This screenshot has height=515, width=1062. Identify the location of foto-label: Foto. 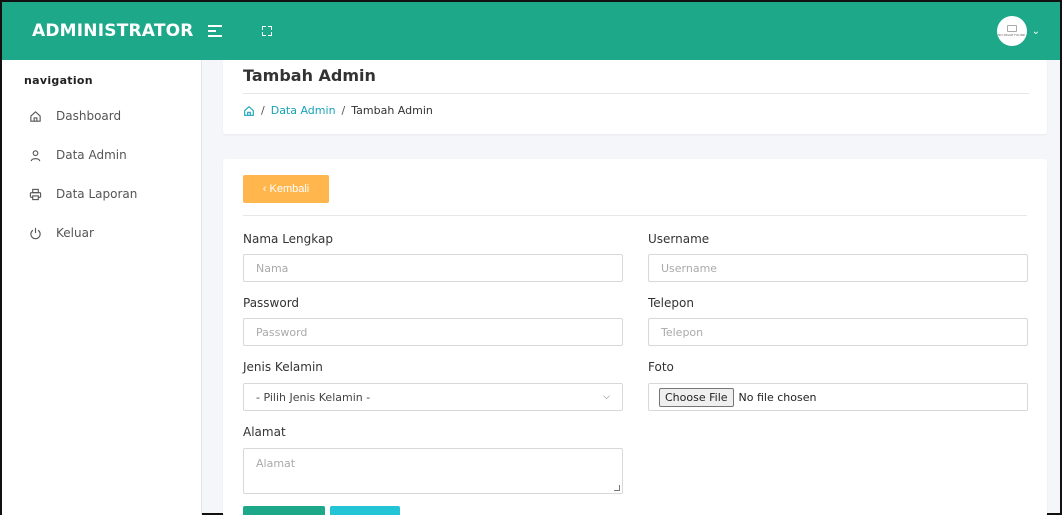
(661, 367).